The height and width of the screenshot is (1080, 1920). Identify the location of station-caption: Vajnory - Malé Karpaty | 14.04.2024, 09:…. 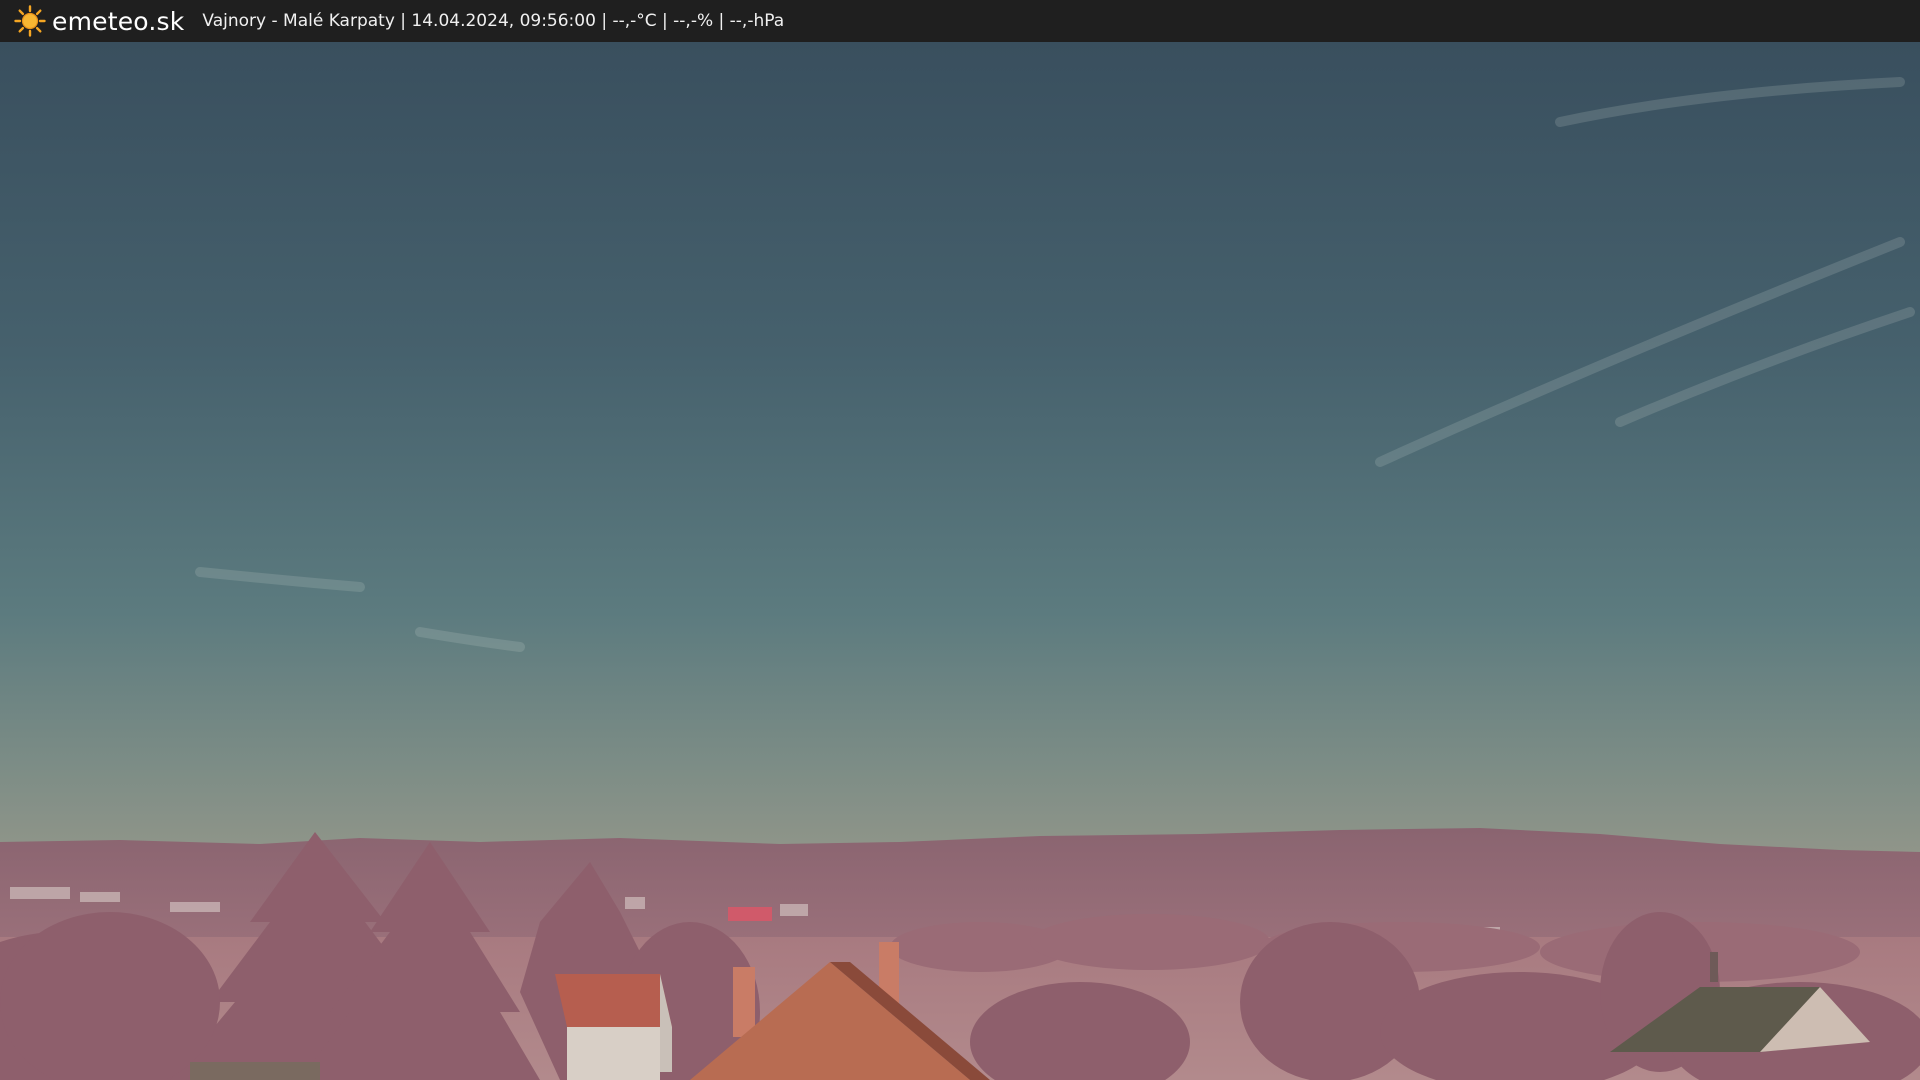
(493, 21).